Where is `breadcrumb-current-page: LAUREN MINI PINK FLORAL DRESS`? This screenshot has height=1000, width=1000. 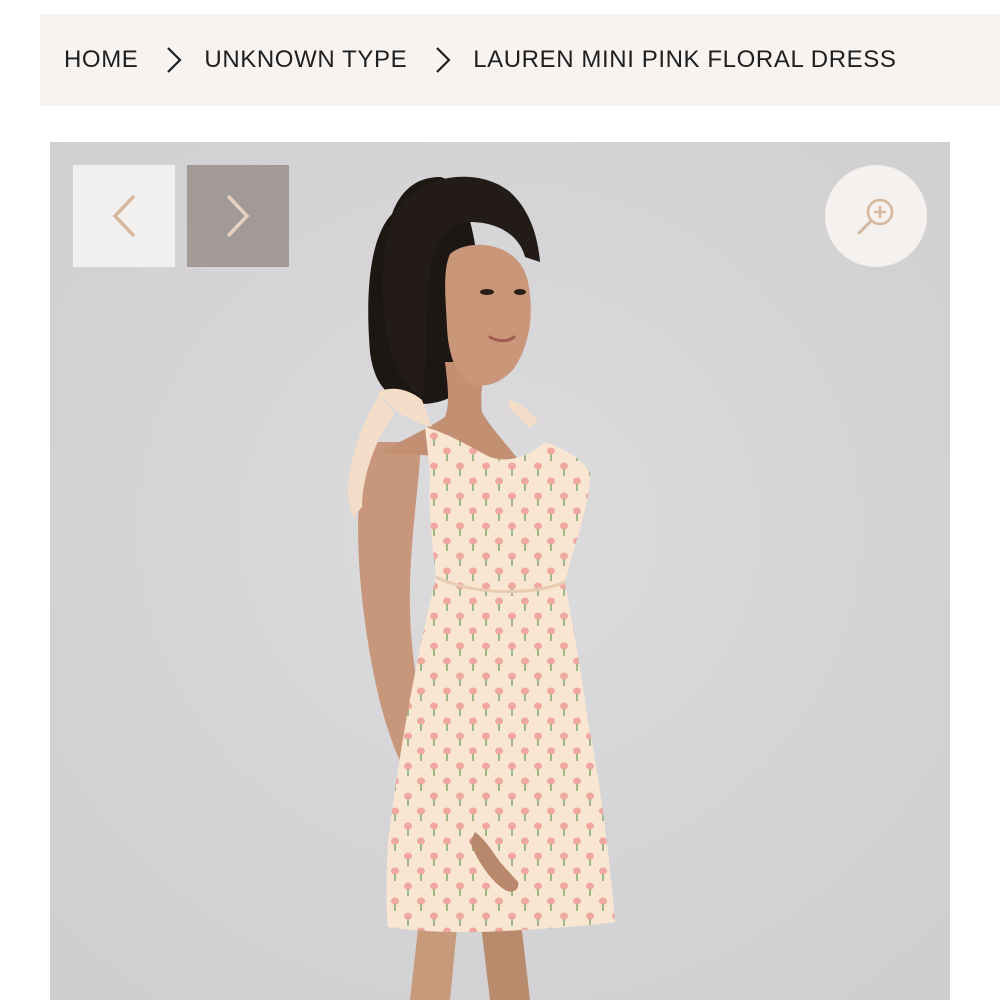
breadcrumb-current-page: LAUREN MINI PINK FLORAL DRESS is located at coordinates (685, 59).